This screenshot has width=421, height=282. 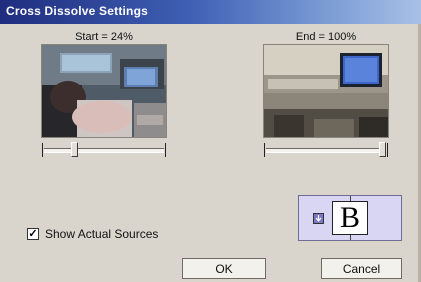 I want to click on start-slider-left-end, so click(x=42, y=150).